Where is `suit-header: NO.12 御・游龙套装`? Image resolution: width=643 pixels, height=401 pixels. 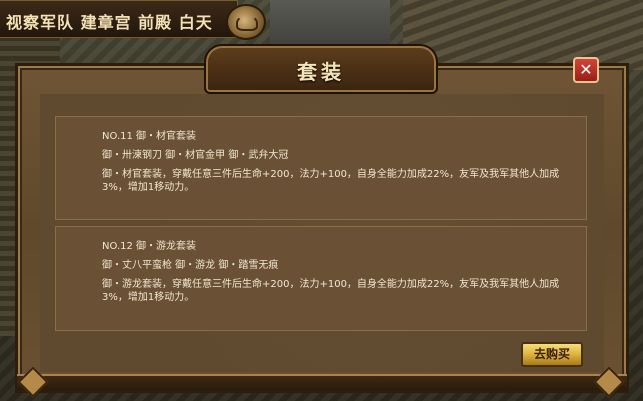
suit-header: NO.12 御・游龙套装 is located at coordinates (149, 246).